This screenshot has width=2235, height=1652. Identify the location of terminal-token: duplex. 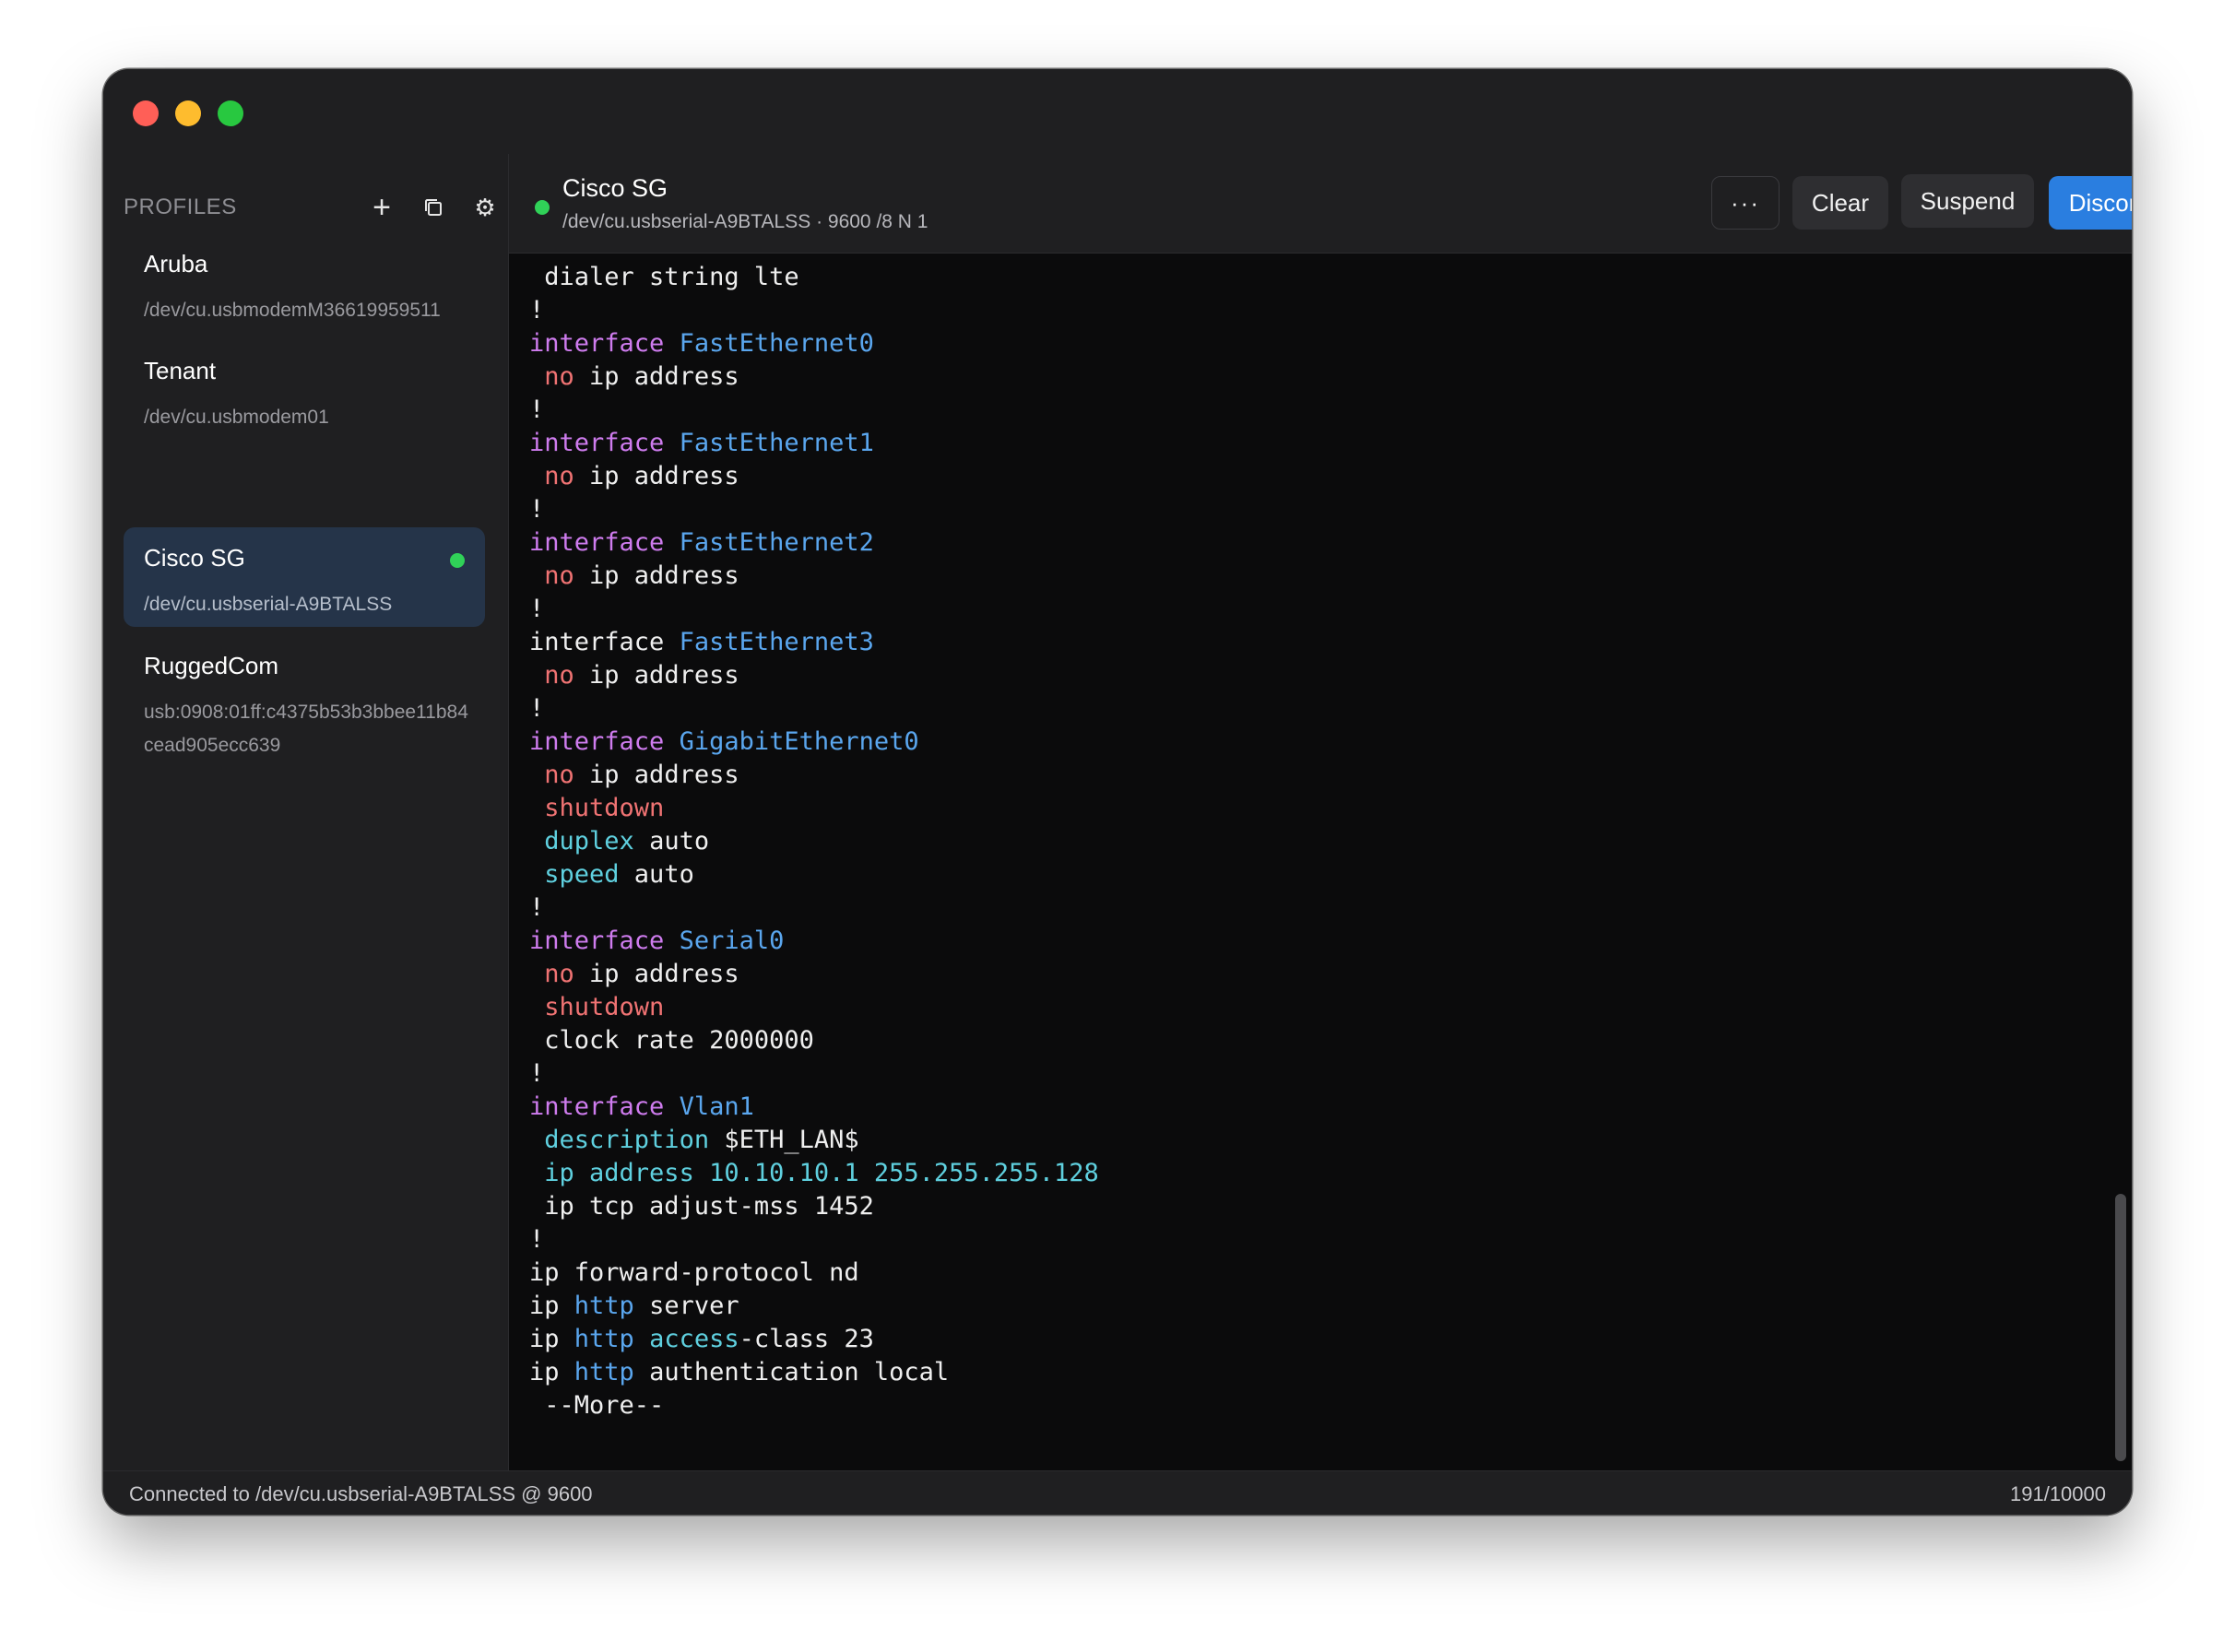
(589, 841).